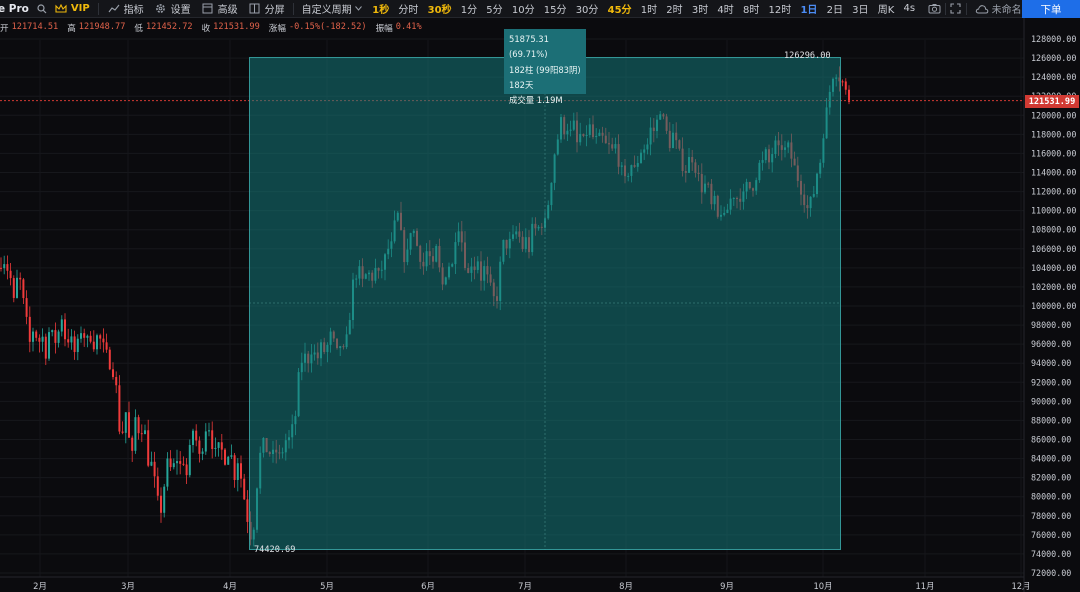 Image resolution: width=1080 pixels, height=592 pixels. What do you see at coordinates (327, 27) in the screenshot?
I see `change-value: -0.15%(-182.52)` at bounding box center [327, 27].